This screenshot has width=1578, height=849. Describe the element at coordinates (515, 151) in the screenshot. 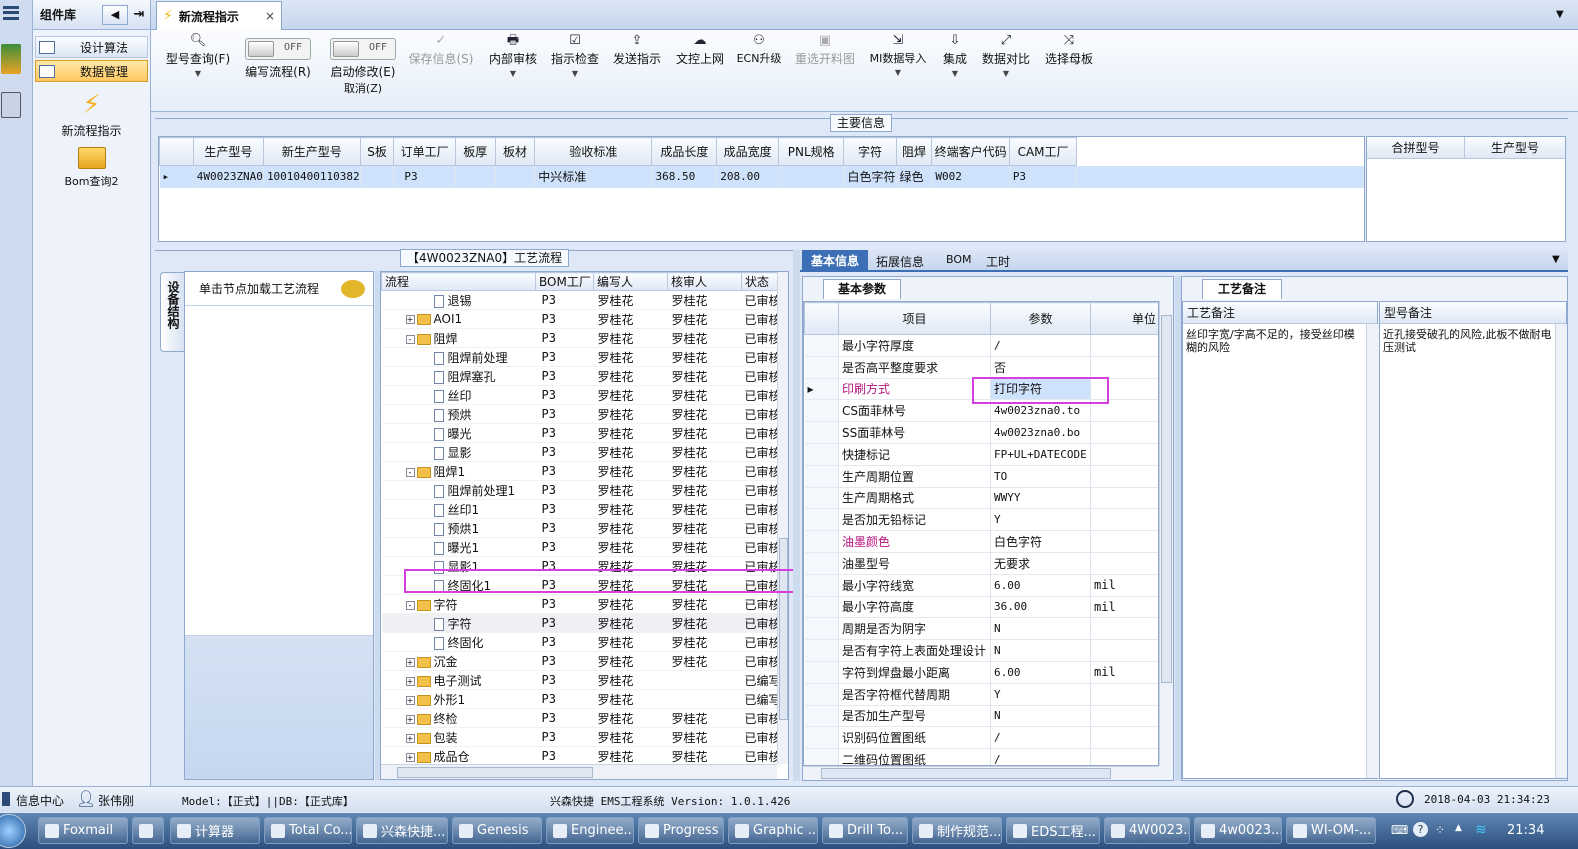

I see `column-header: 板材` at that location.